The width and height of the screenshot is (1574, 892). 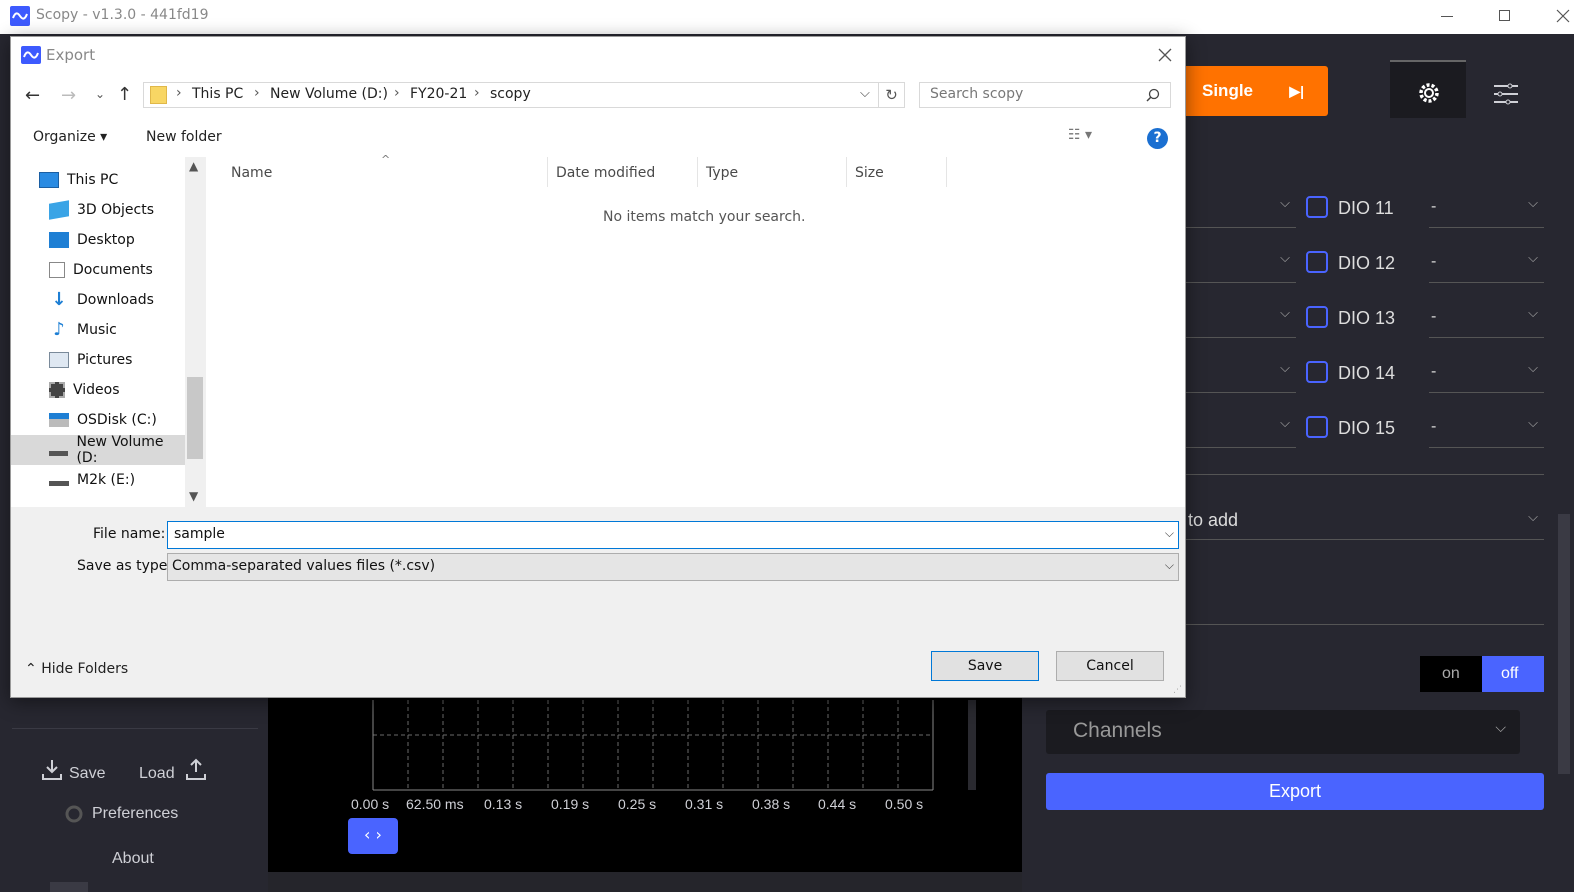 I want to click on toggle-on: on, so click(x=1451, y=674).